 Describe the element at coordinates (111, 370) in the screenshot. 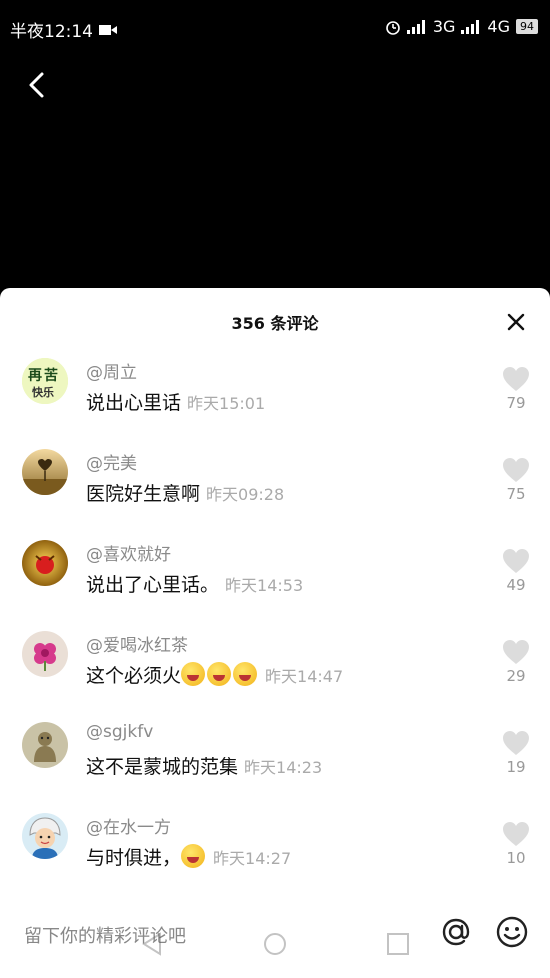

I see `comment-username: @周立` at that location.